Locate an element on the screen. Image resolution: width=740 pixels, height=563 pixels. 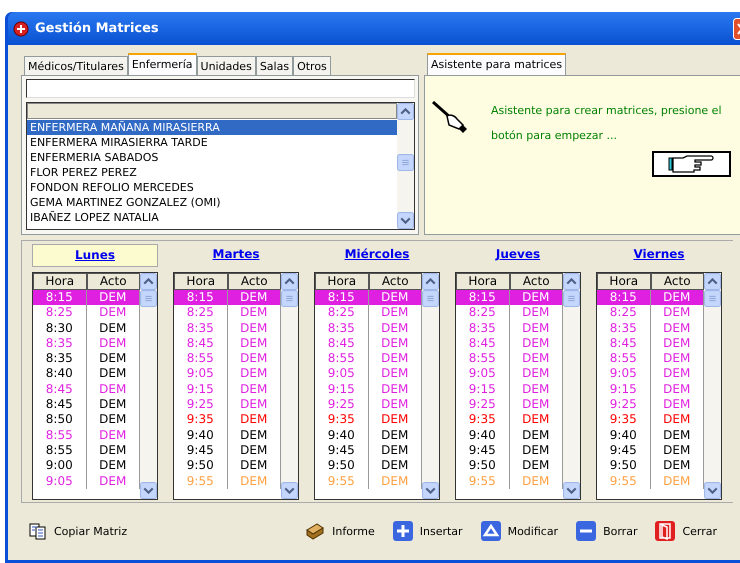
list-item: IBAÑEZ LOPEZ NATALIA is located at coordinates (212, 217).